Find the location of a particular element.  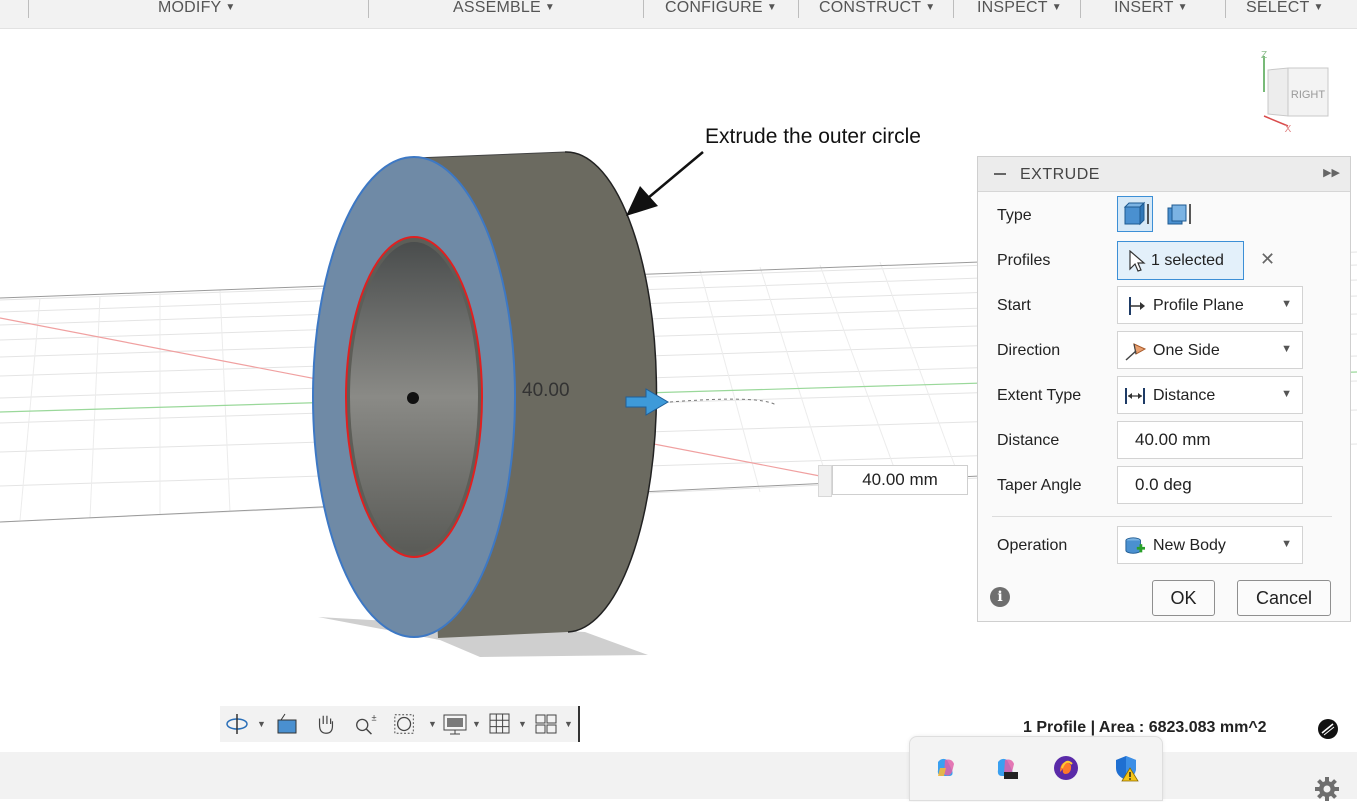

operation-dropdown: New Body ▼ is located at coordinates (1210, 545).